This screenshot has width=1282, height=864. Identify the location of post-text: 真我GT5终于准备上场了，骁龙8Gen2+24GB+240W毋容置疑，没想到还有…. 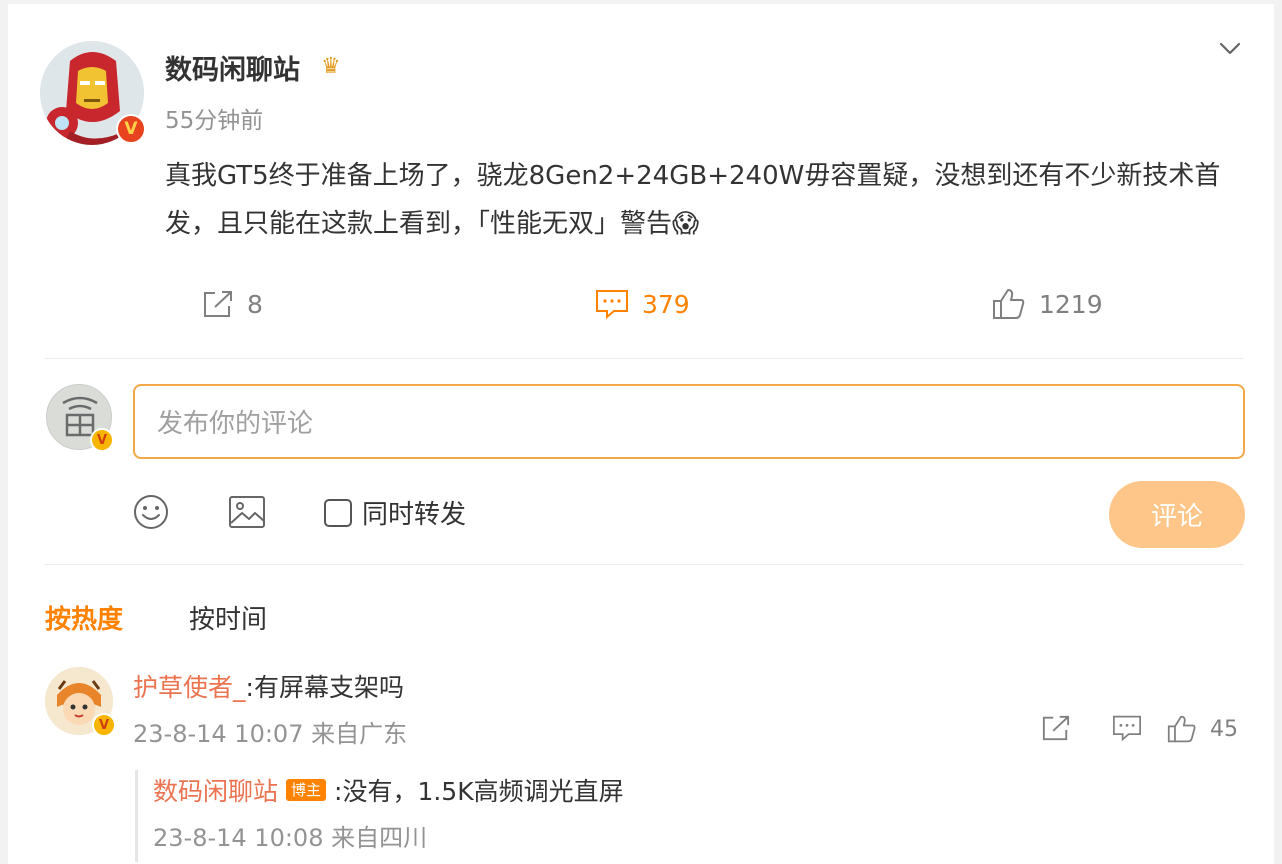
(693, 200).